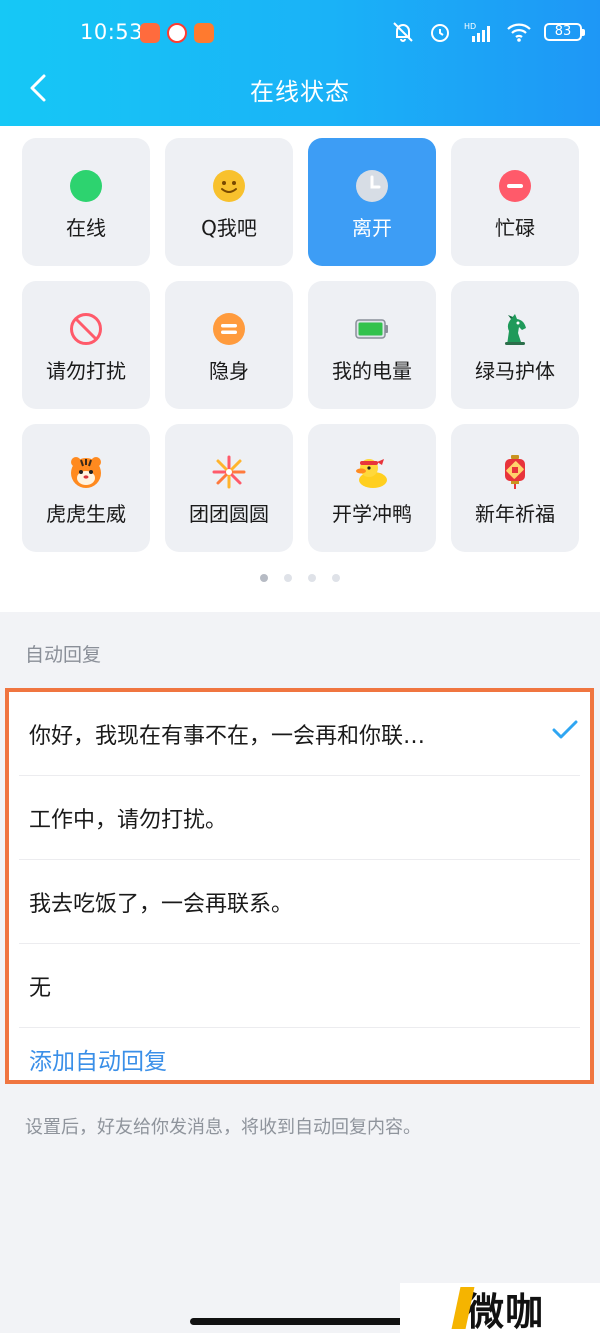  What do you see at coordinates (470, 26) in the screenshot?
I see `network-label: HD` at bounding box center [470, 26].